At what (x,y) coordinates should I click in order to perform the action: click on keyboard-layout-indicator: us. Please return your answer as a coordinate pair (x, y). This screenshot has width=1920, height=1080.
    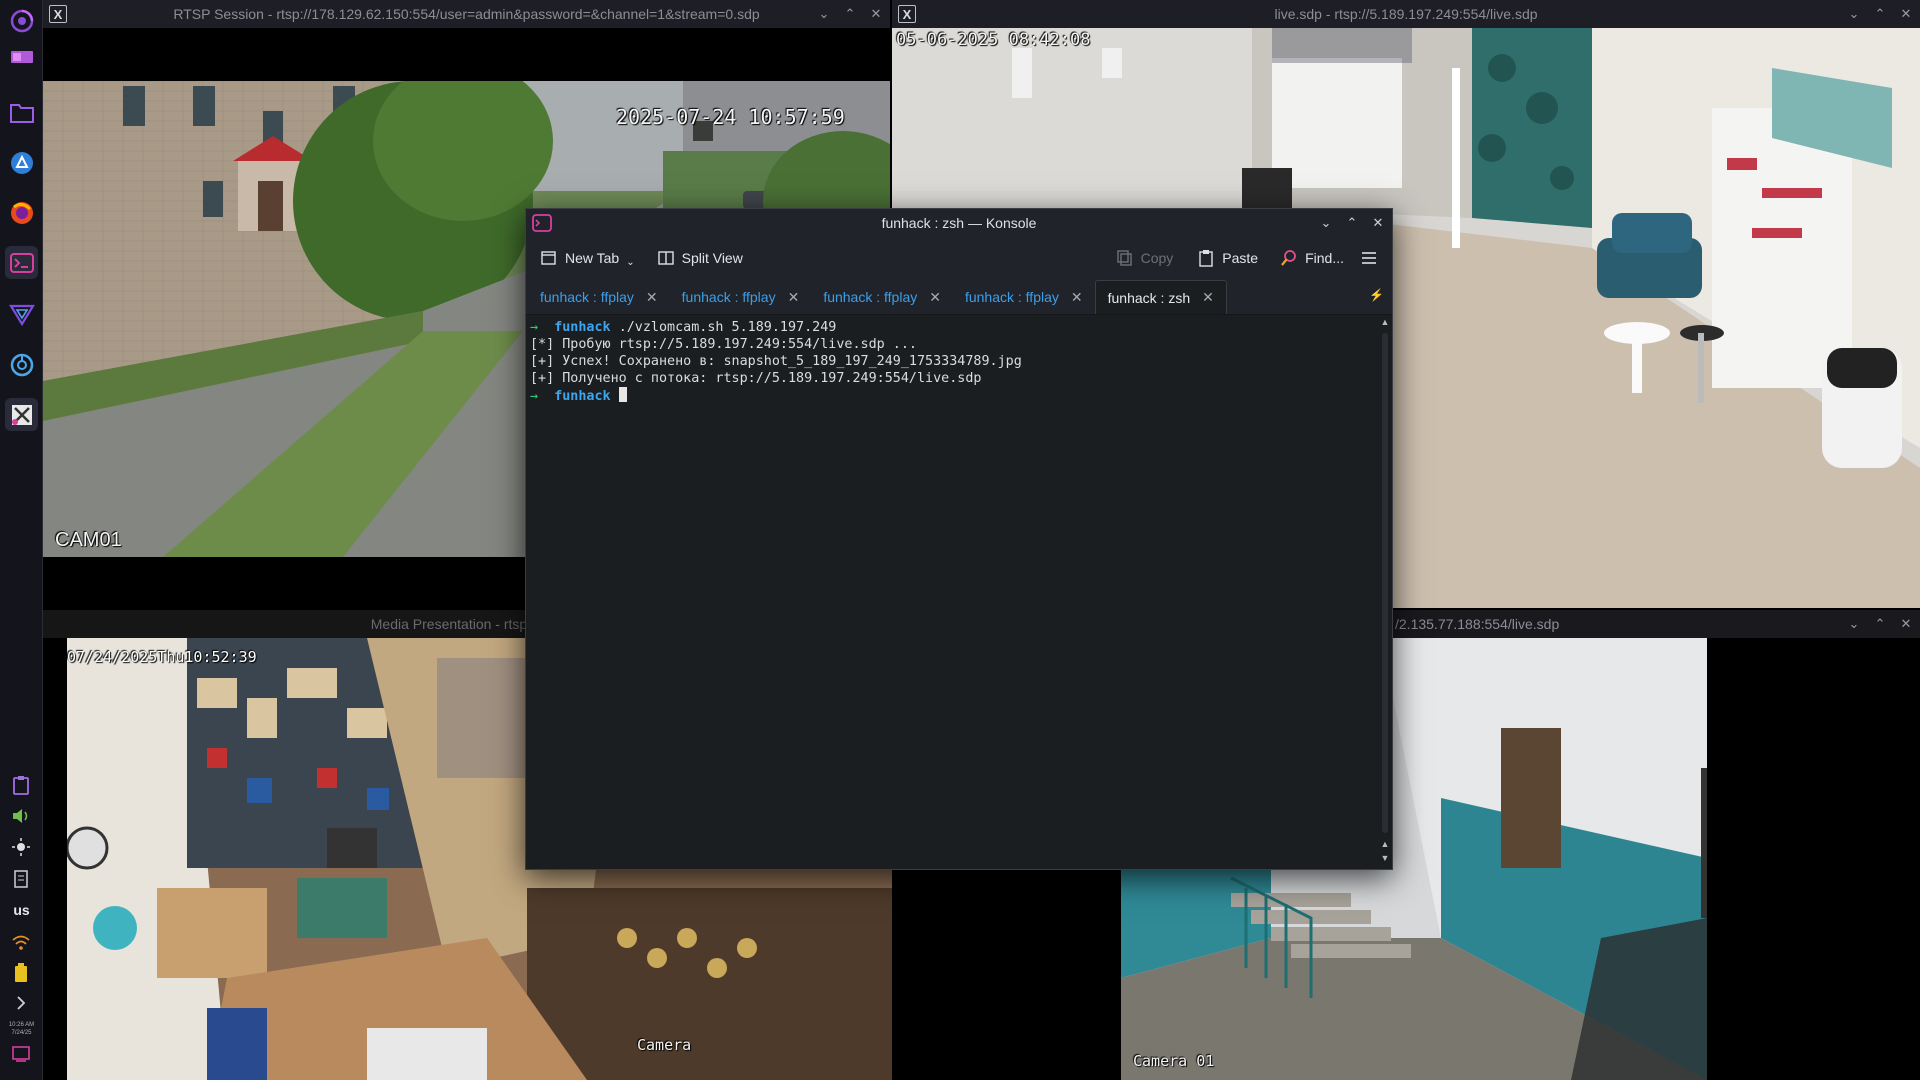
    Looking at the image, I should click on (21, 910).